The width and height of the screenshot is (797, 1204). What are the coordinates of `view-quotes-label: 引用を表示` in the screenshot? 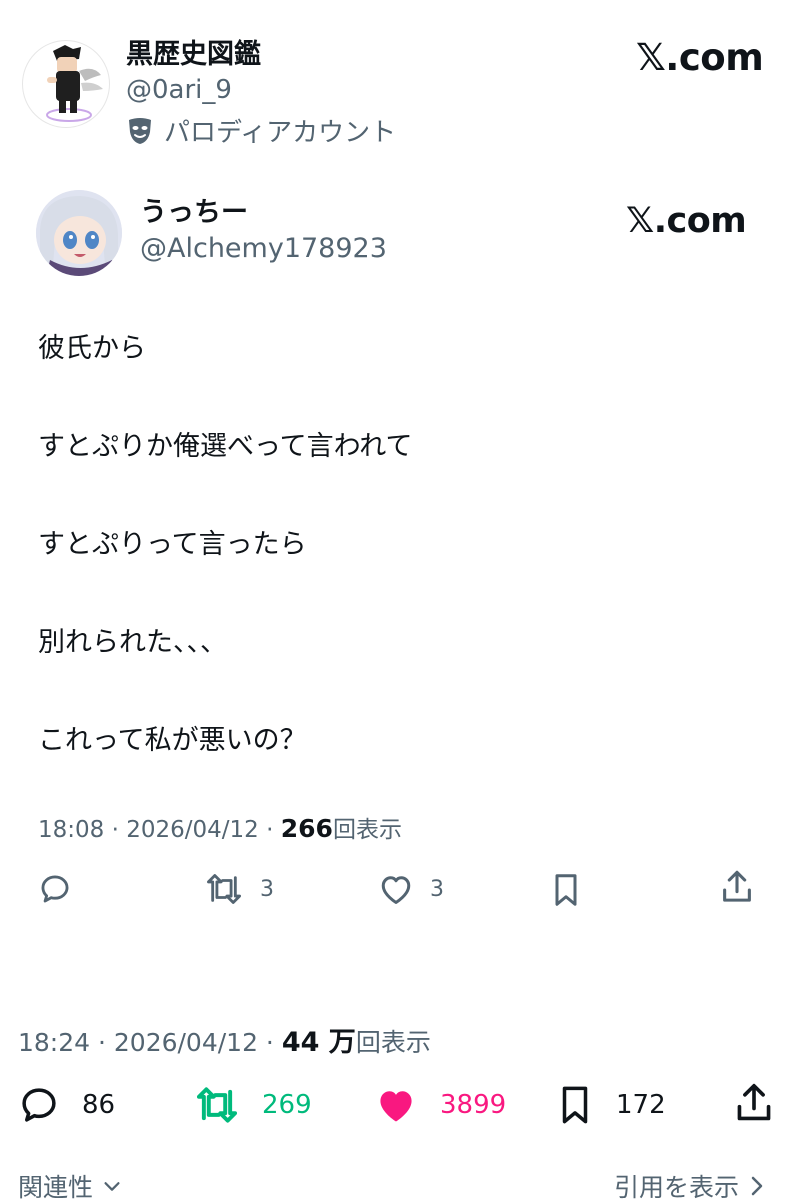 It's located at (677, 1187).